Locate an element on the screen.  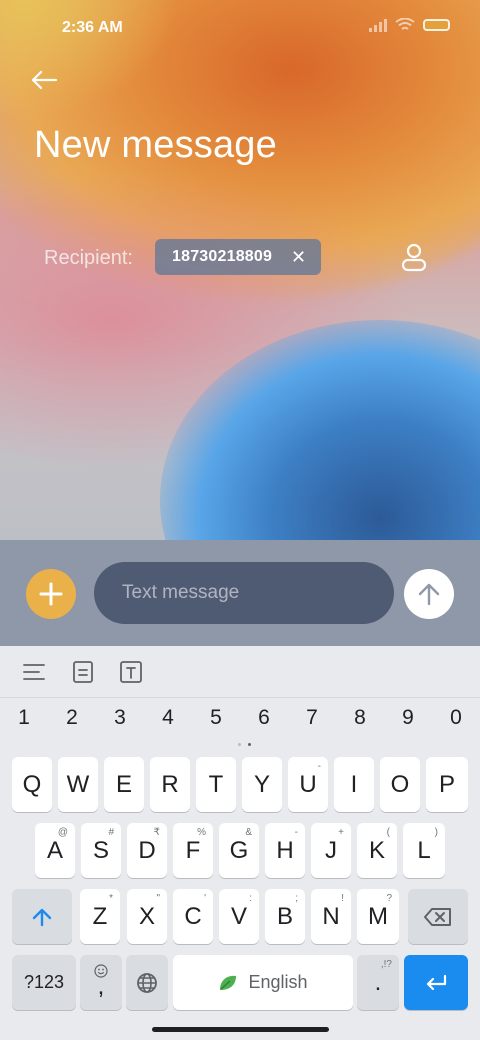
key-label: R is located at coordinates (170, 784).